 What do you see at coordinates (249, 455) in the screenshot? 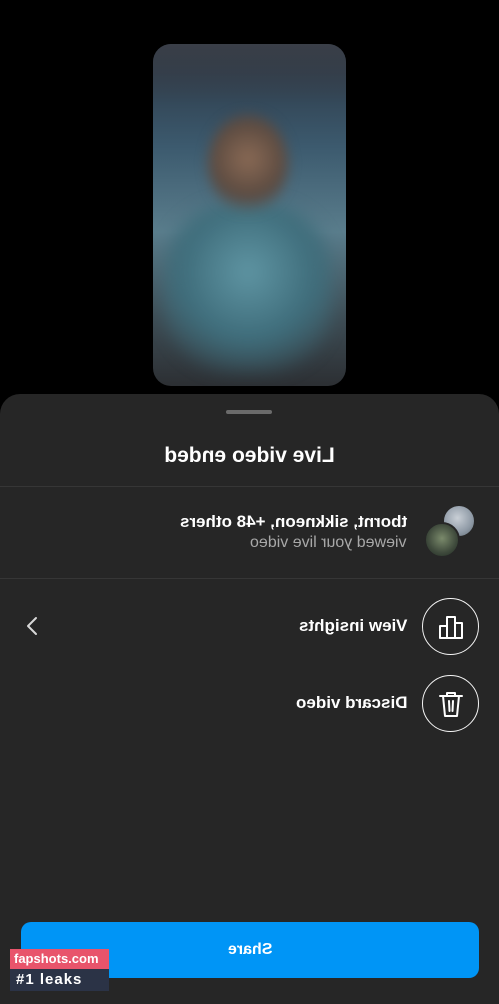
I see `sheet-title: Live video ended` at bounding box center [249, 455].